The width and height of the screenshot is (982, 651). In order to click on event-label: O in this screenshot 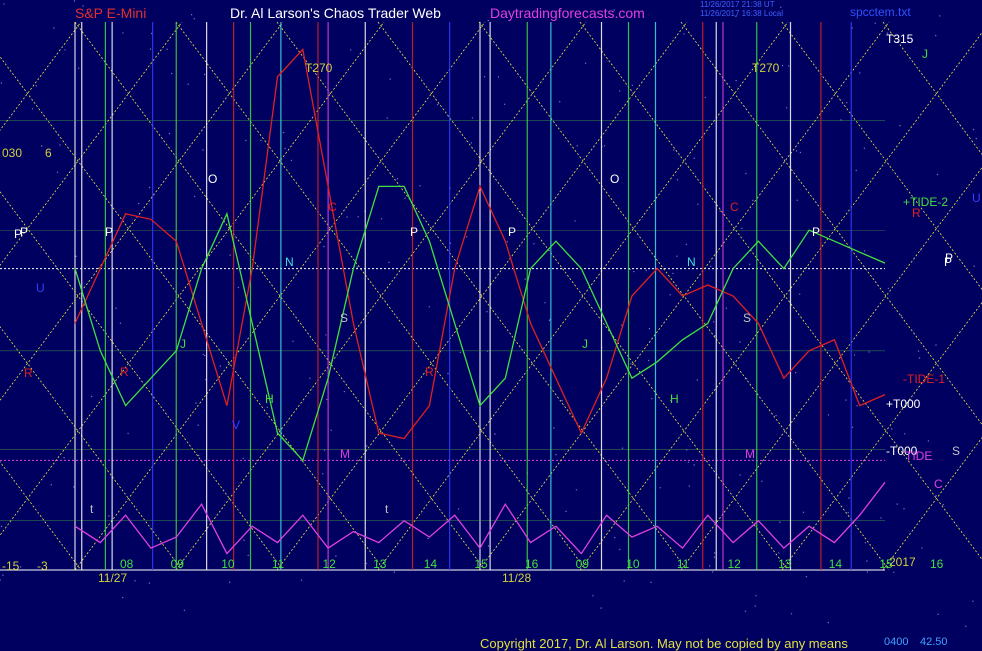, I will do `click(614, 179)`.